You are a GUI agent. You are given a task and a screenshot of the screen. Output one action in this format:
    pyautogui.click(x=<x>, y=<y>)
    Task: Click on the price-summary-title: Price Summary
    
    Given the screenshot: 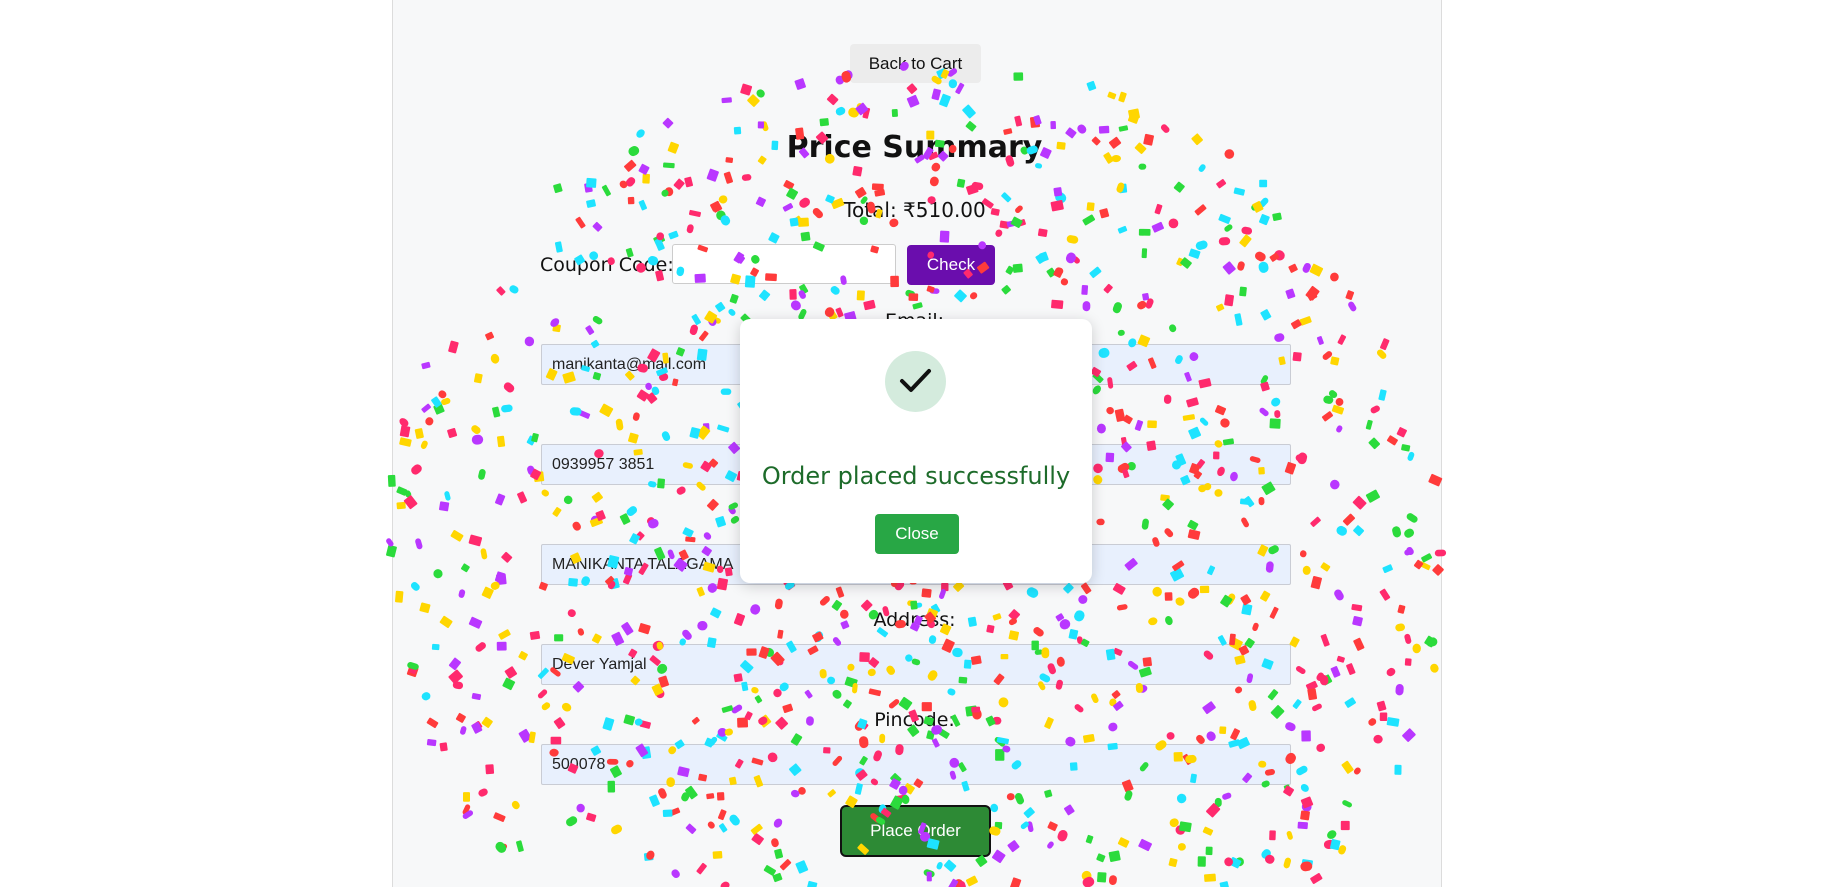 What is the action you would take?
    pyautogui.click(x=914, y=147)
    